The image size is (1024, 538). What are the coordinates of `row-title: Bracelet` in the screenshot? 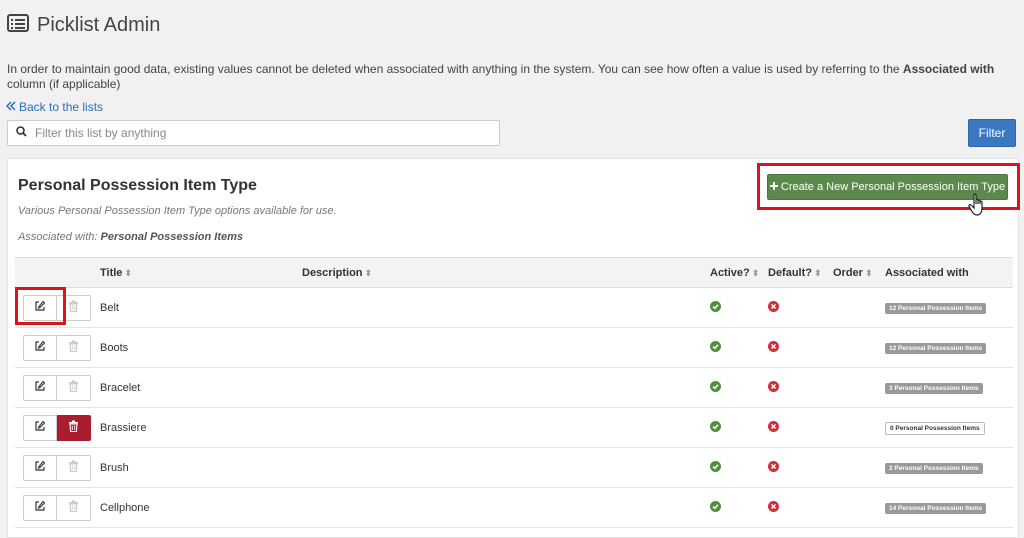 It's located at (201, 387).